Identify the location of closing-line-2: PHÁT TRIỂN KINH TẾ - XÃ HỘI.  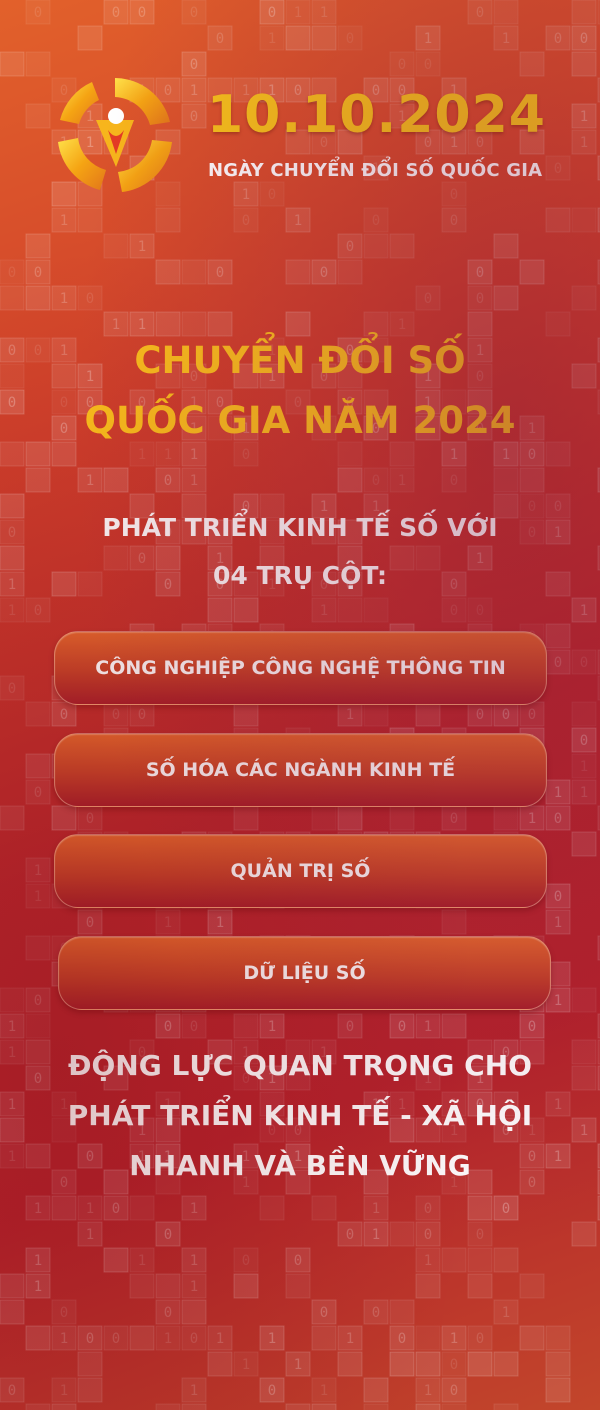
(300, 1115).